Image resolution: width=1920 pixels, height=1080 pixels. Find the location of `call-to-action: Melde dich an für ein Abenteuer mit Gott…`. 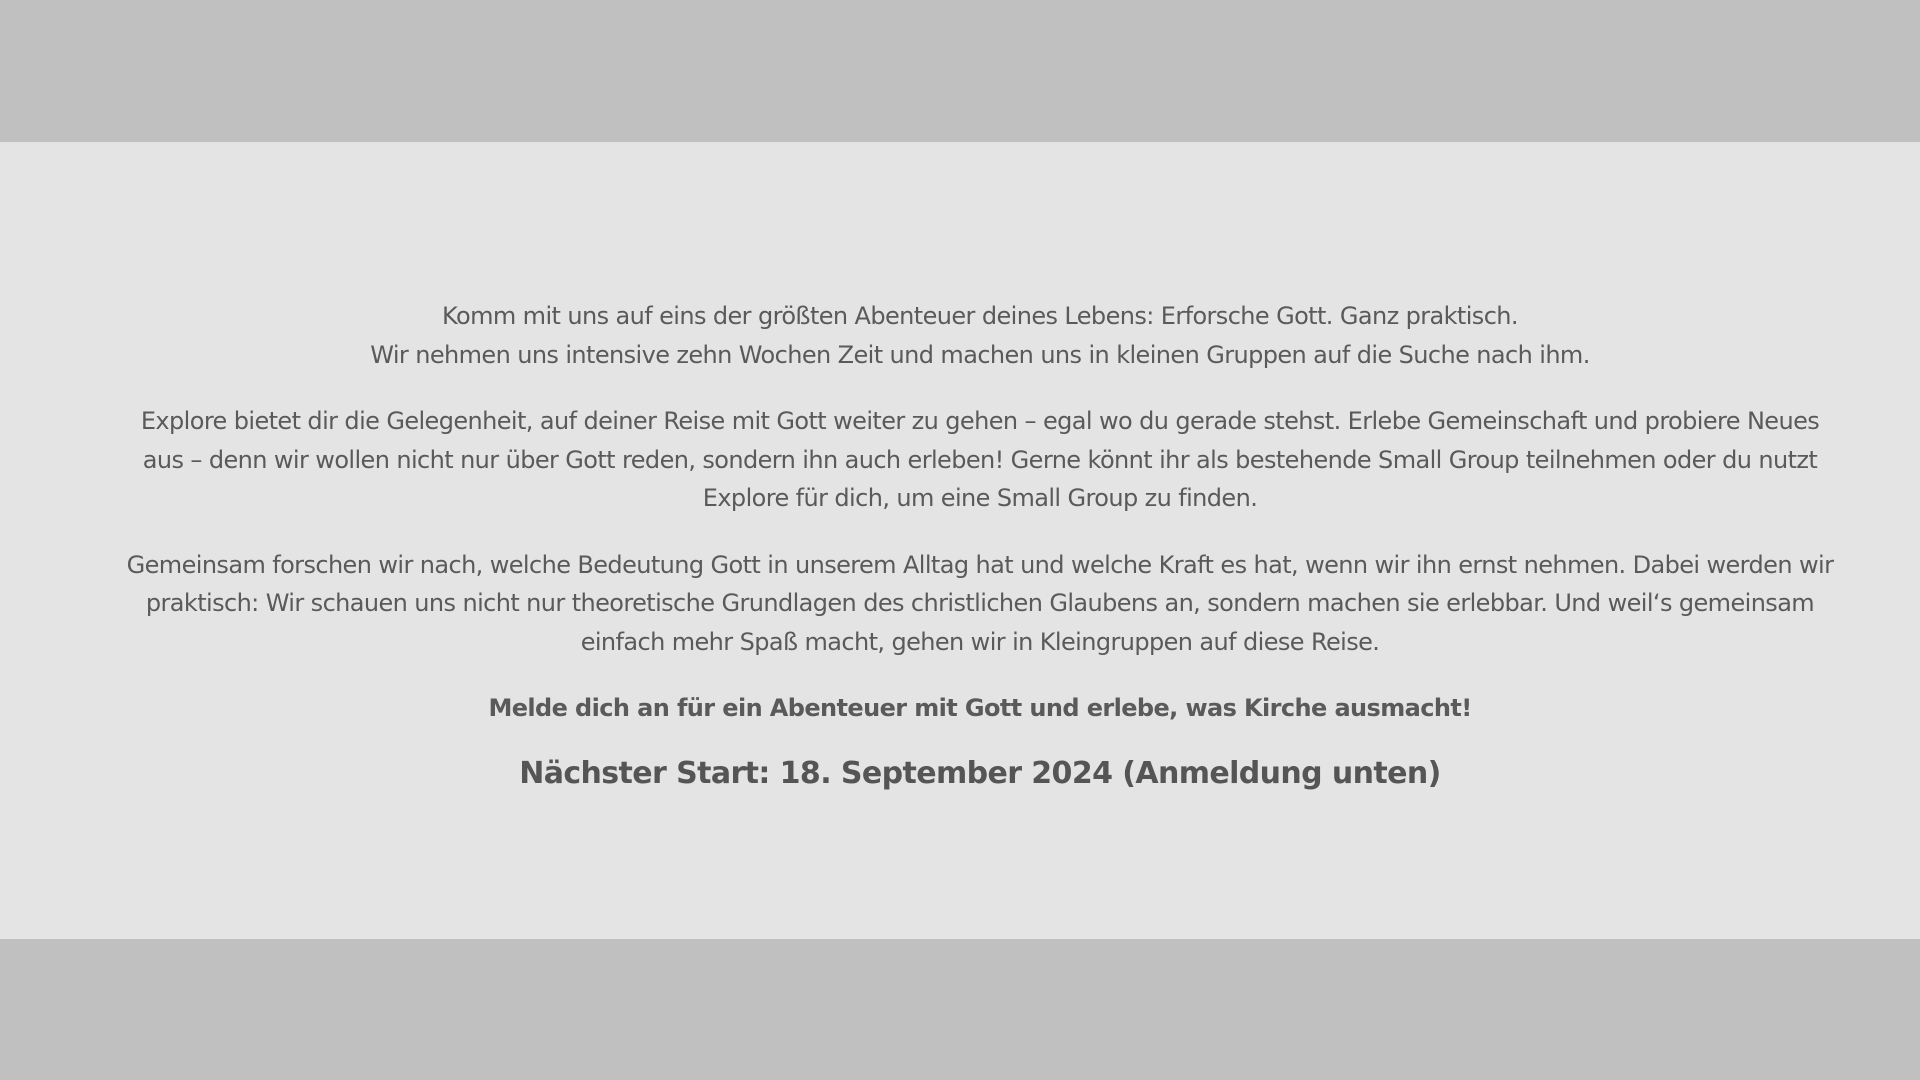

call-to-action: Melde dich an für ein Abenteuer mit Gott… is located at coordinates (980, 708).